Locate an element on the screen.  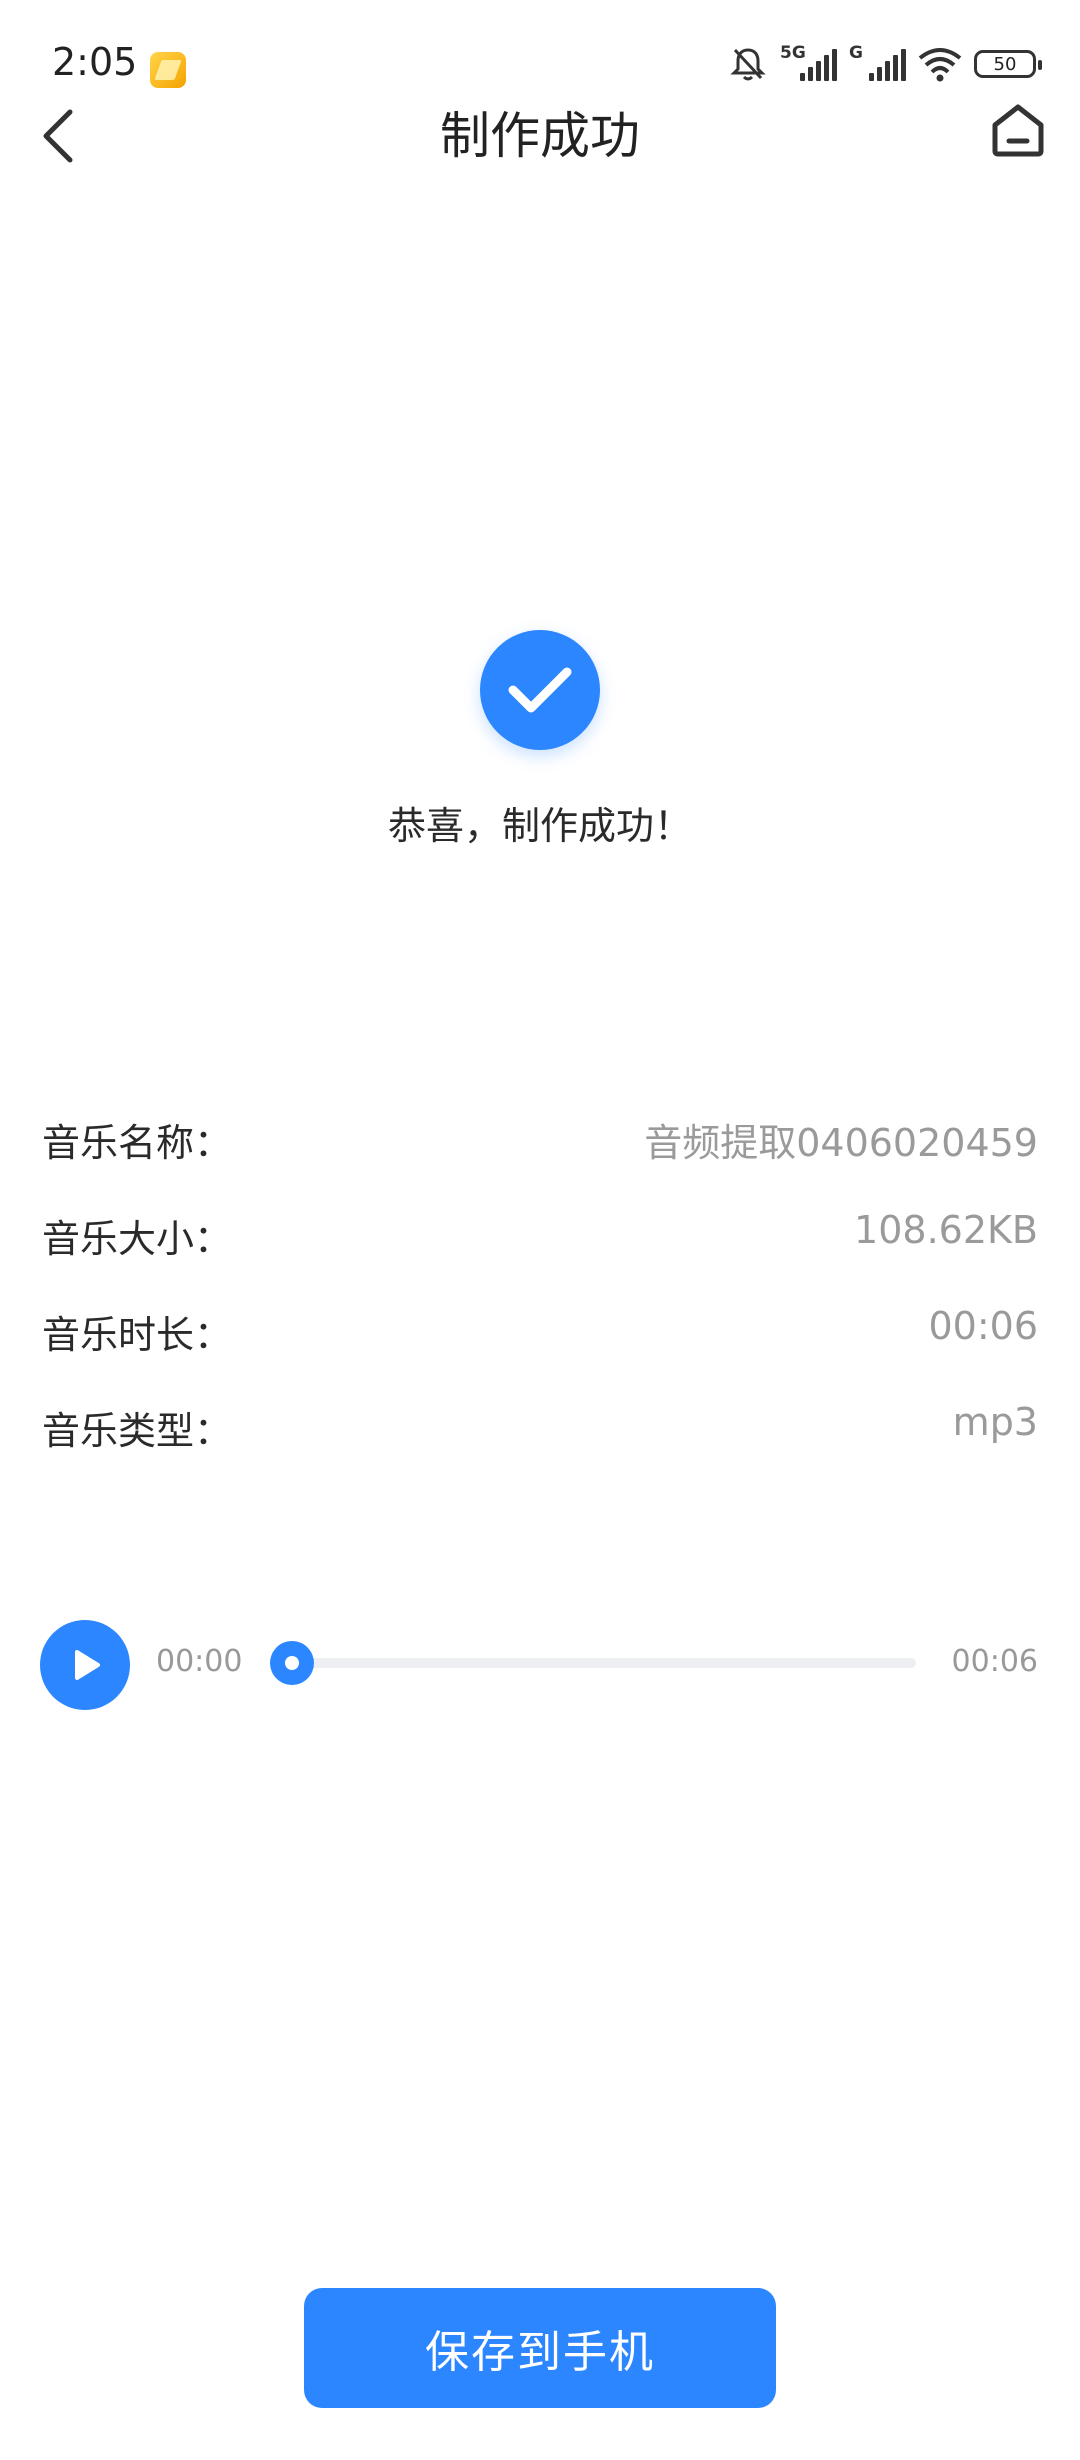
status-icons: 5G G 50 is located at coordinates (885, 64).